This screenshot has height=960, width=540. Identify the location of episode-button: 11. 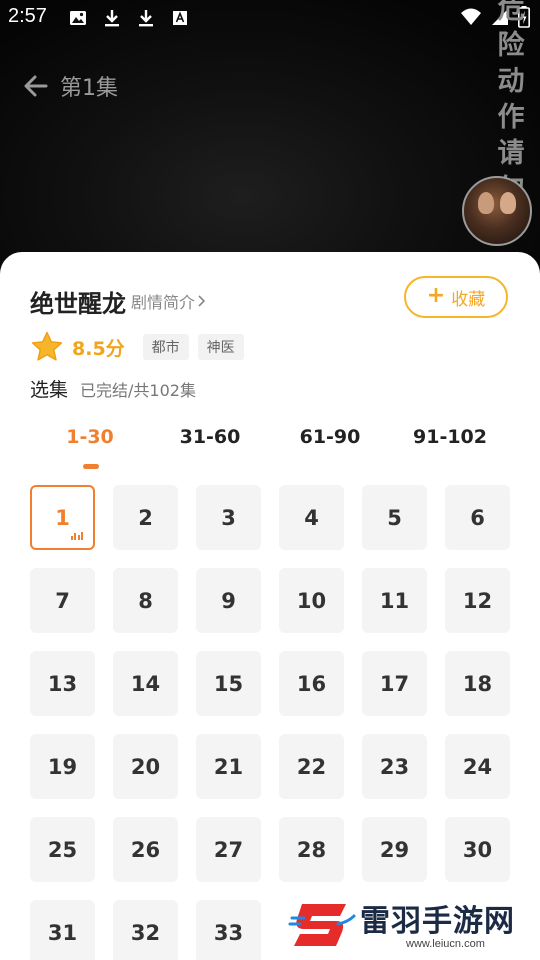
(394, 600).